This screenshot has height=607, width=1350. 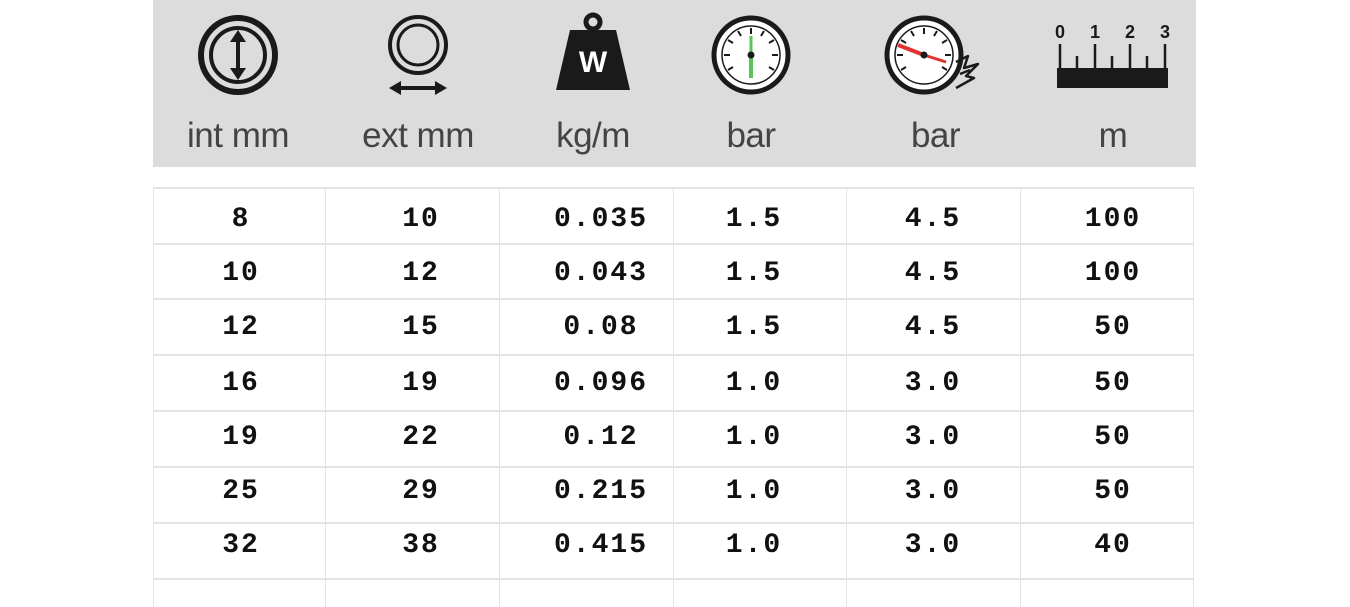 I want to click on unit-label: kg/m, so click(x=593, y=135).